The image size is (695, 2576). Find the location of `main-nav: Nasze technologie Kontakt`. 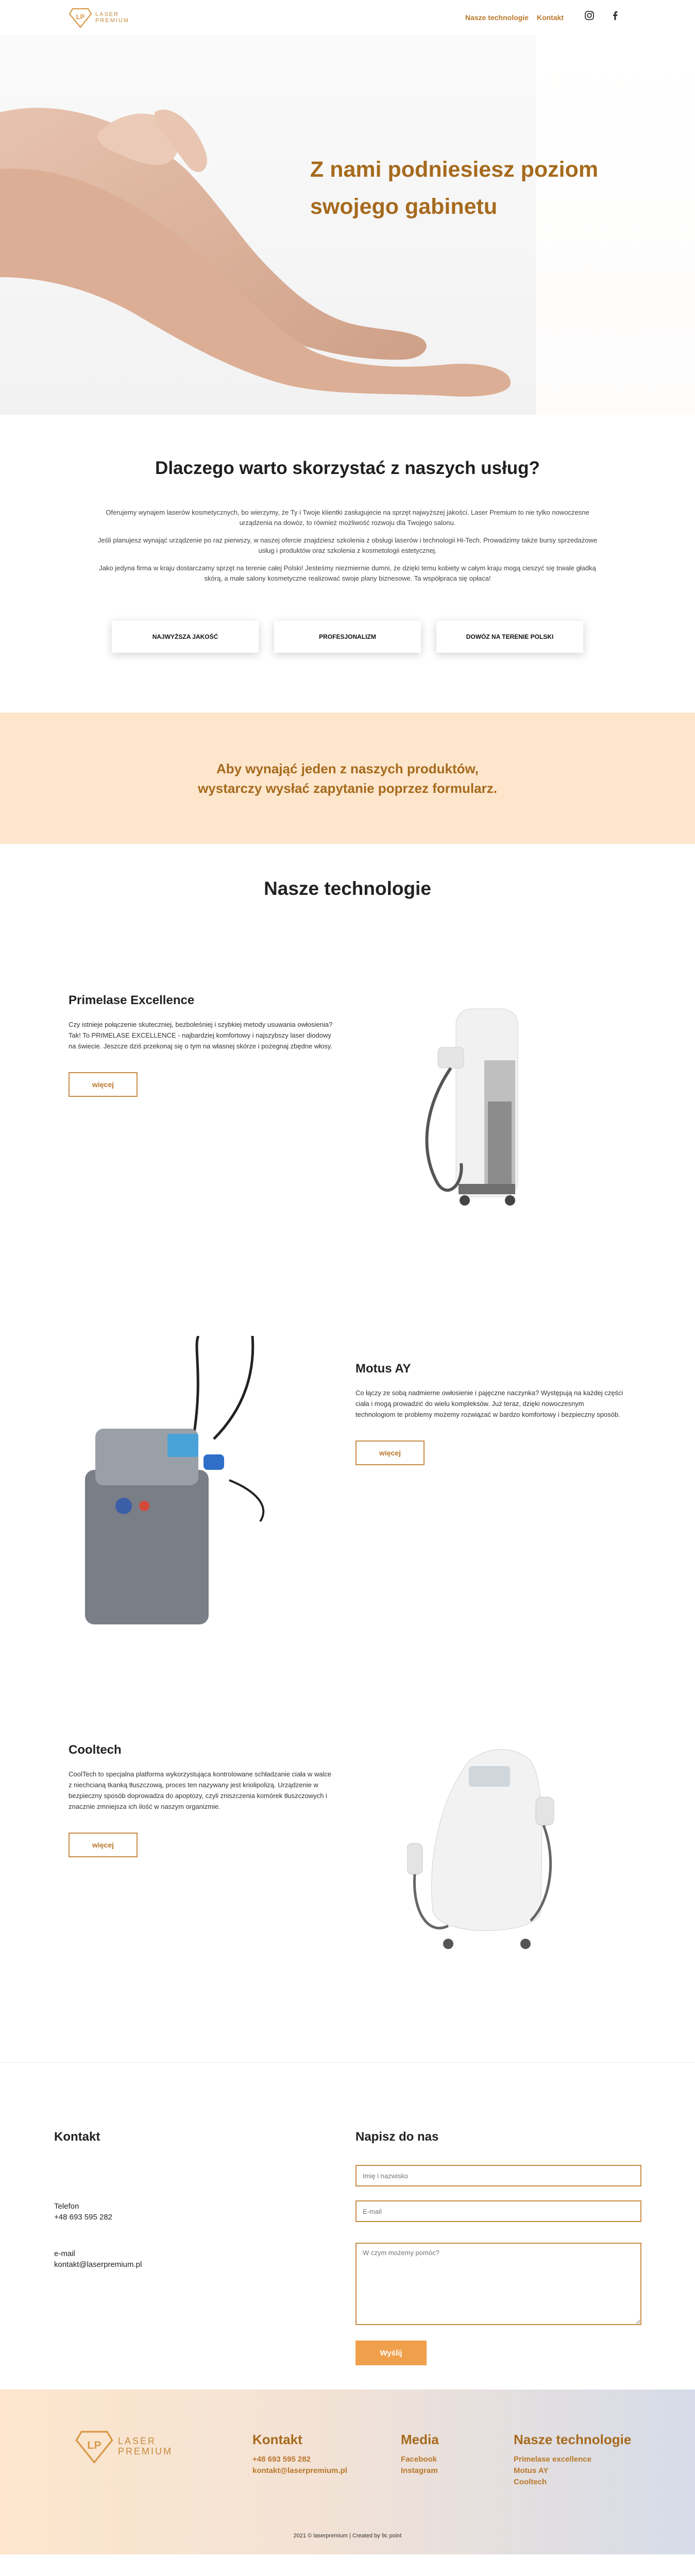

main-nav: Nasze technologie Kontakt is located at coordinates (514, 17).